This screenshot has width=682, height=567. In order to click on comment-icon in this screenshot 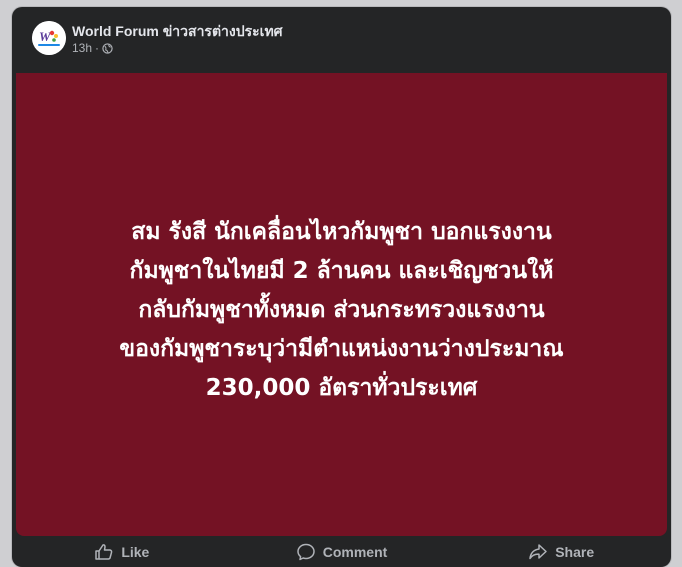, I will do `click(305, 552)`.